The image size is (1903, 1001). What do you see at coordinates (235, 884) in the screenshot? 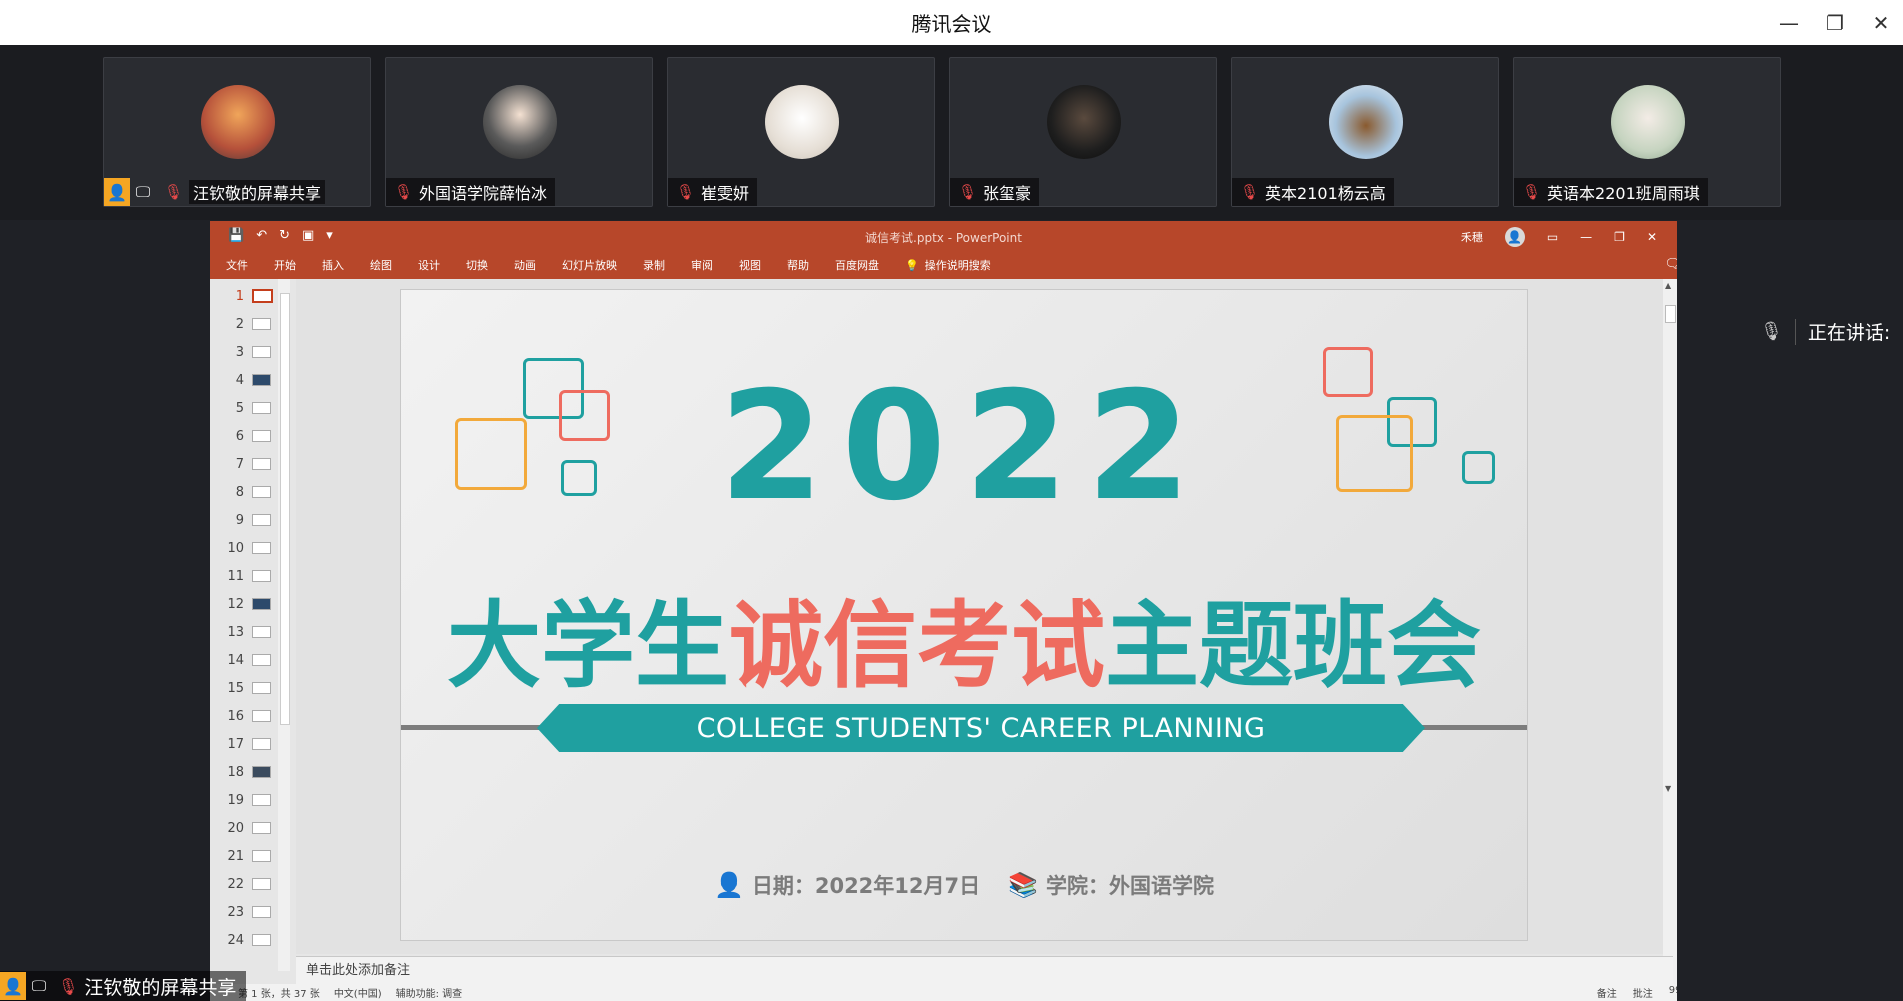
I see `slide-number: 22` at bounding box center [235, 884].